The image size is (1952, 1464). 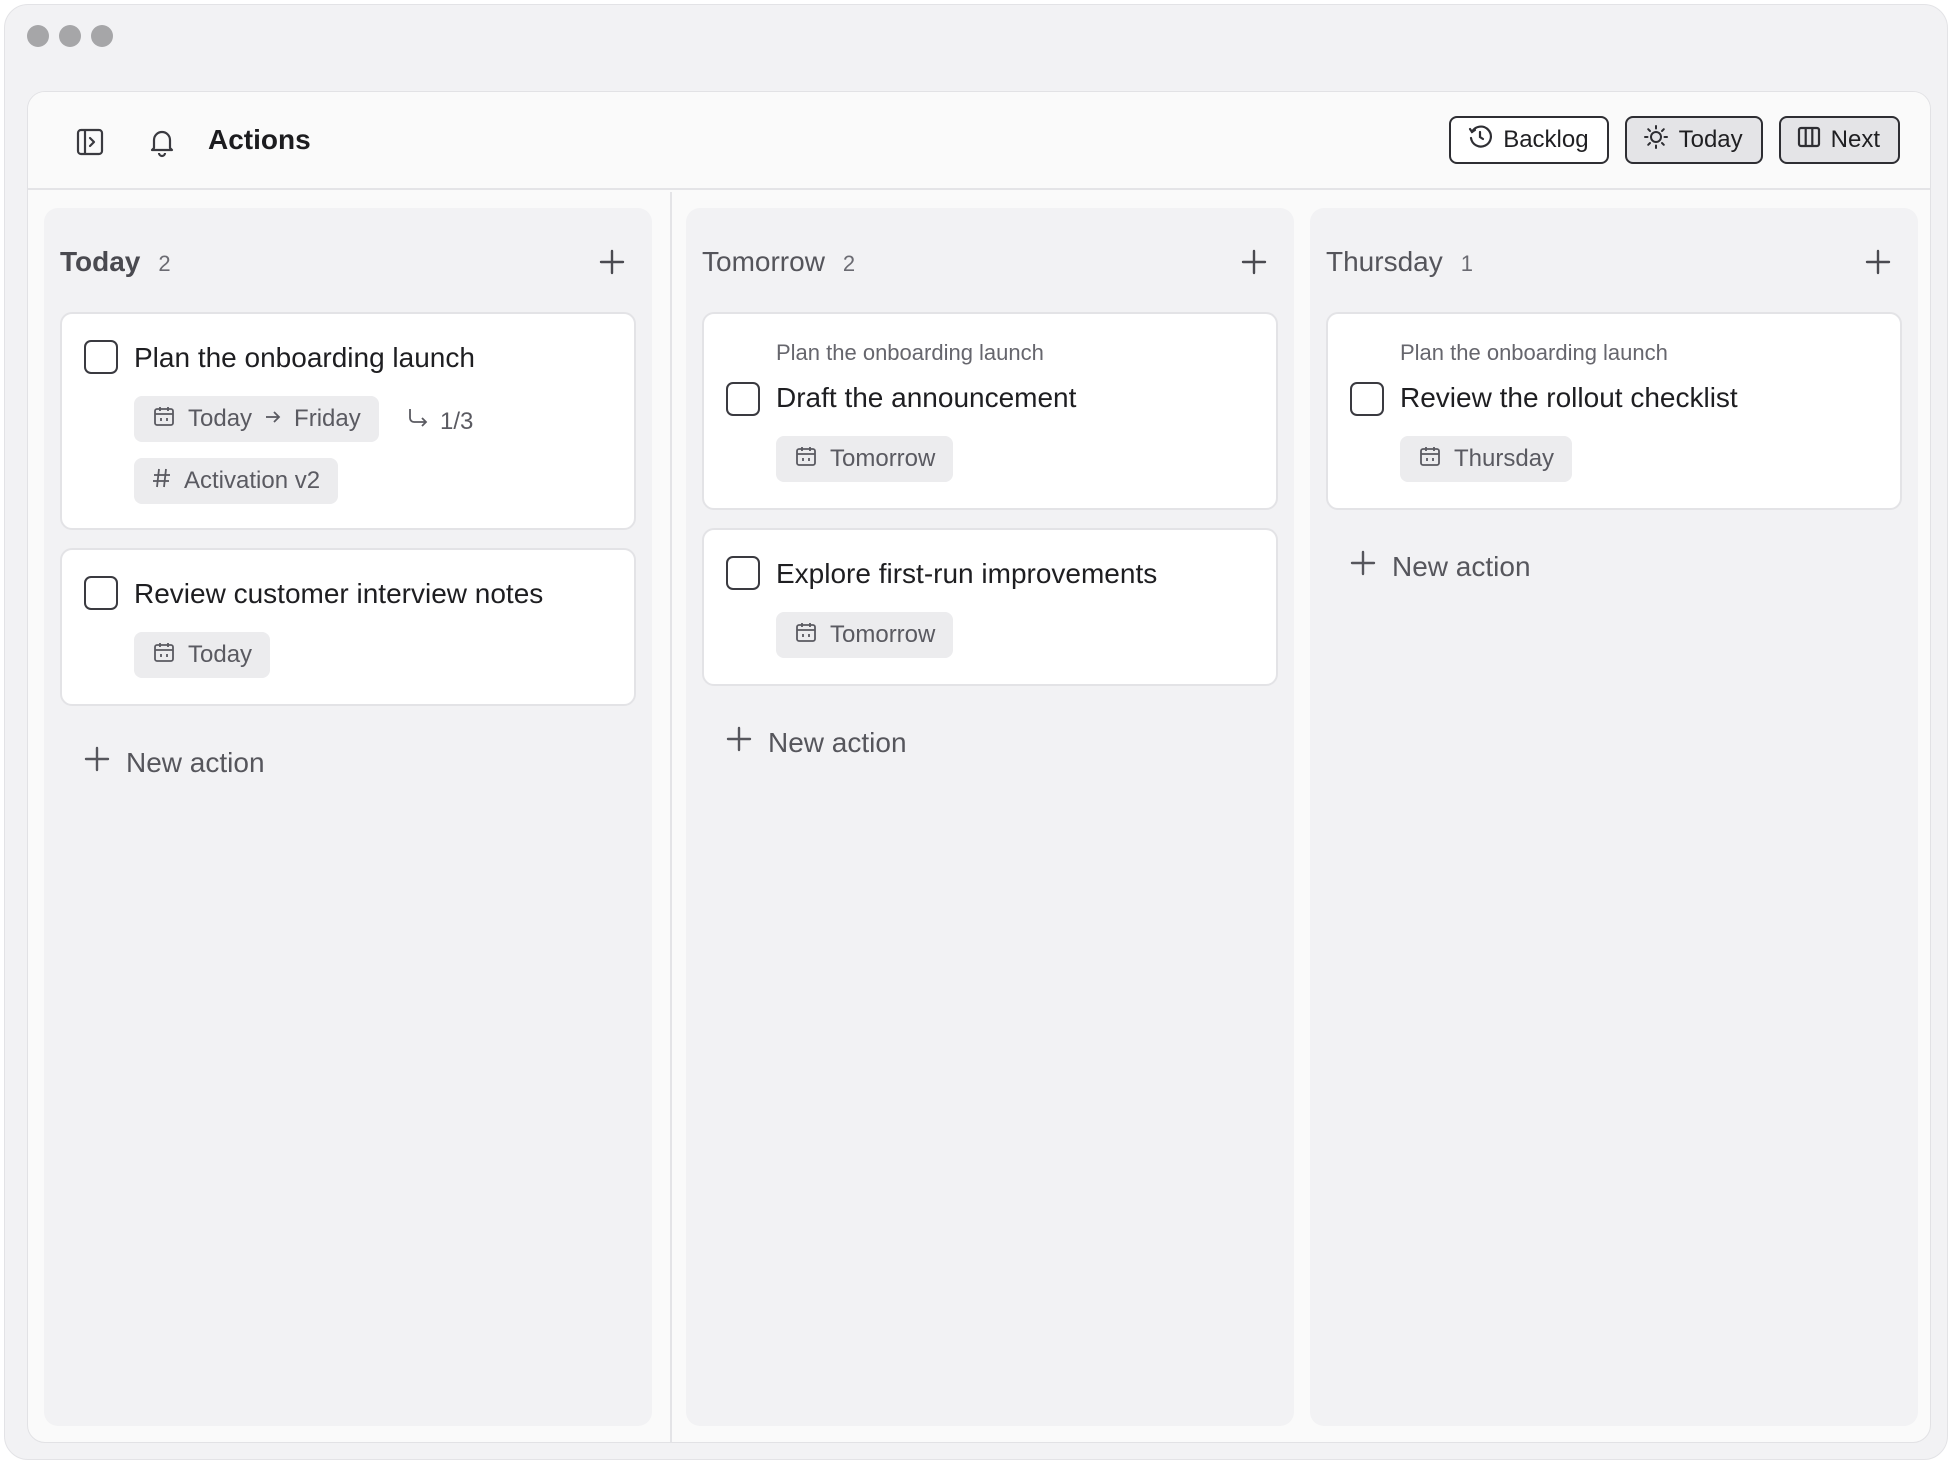 I want to click on date-range-chip: Today Friday, so click(x=256, y=419).